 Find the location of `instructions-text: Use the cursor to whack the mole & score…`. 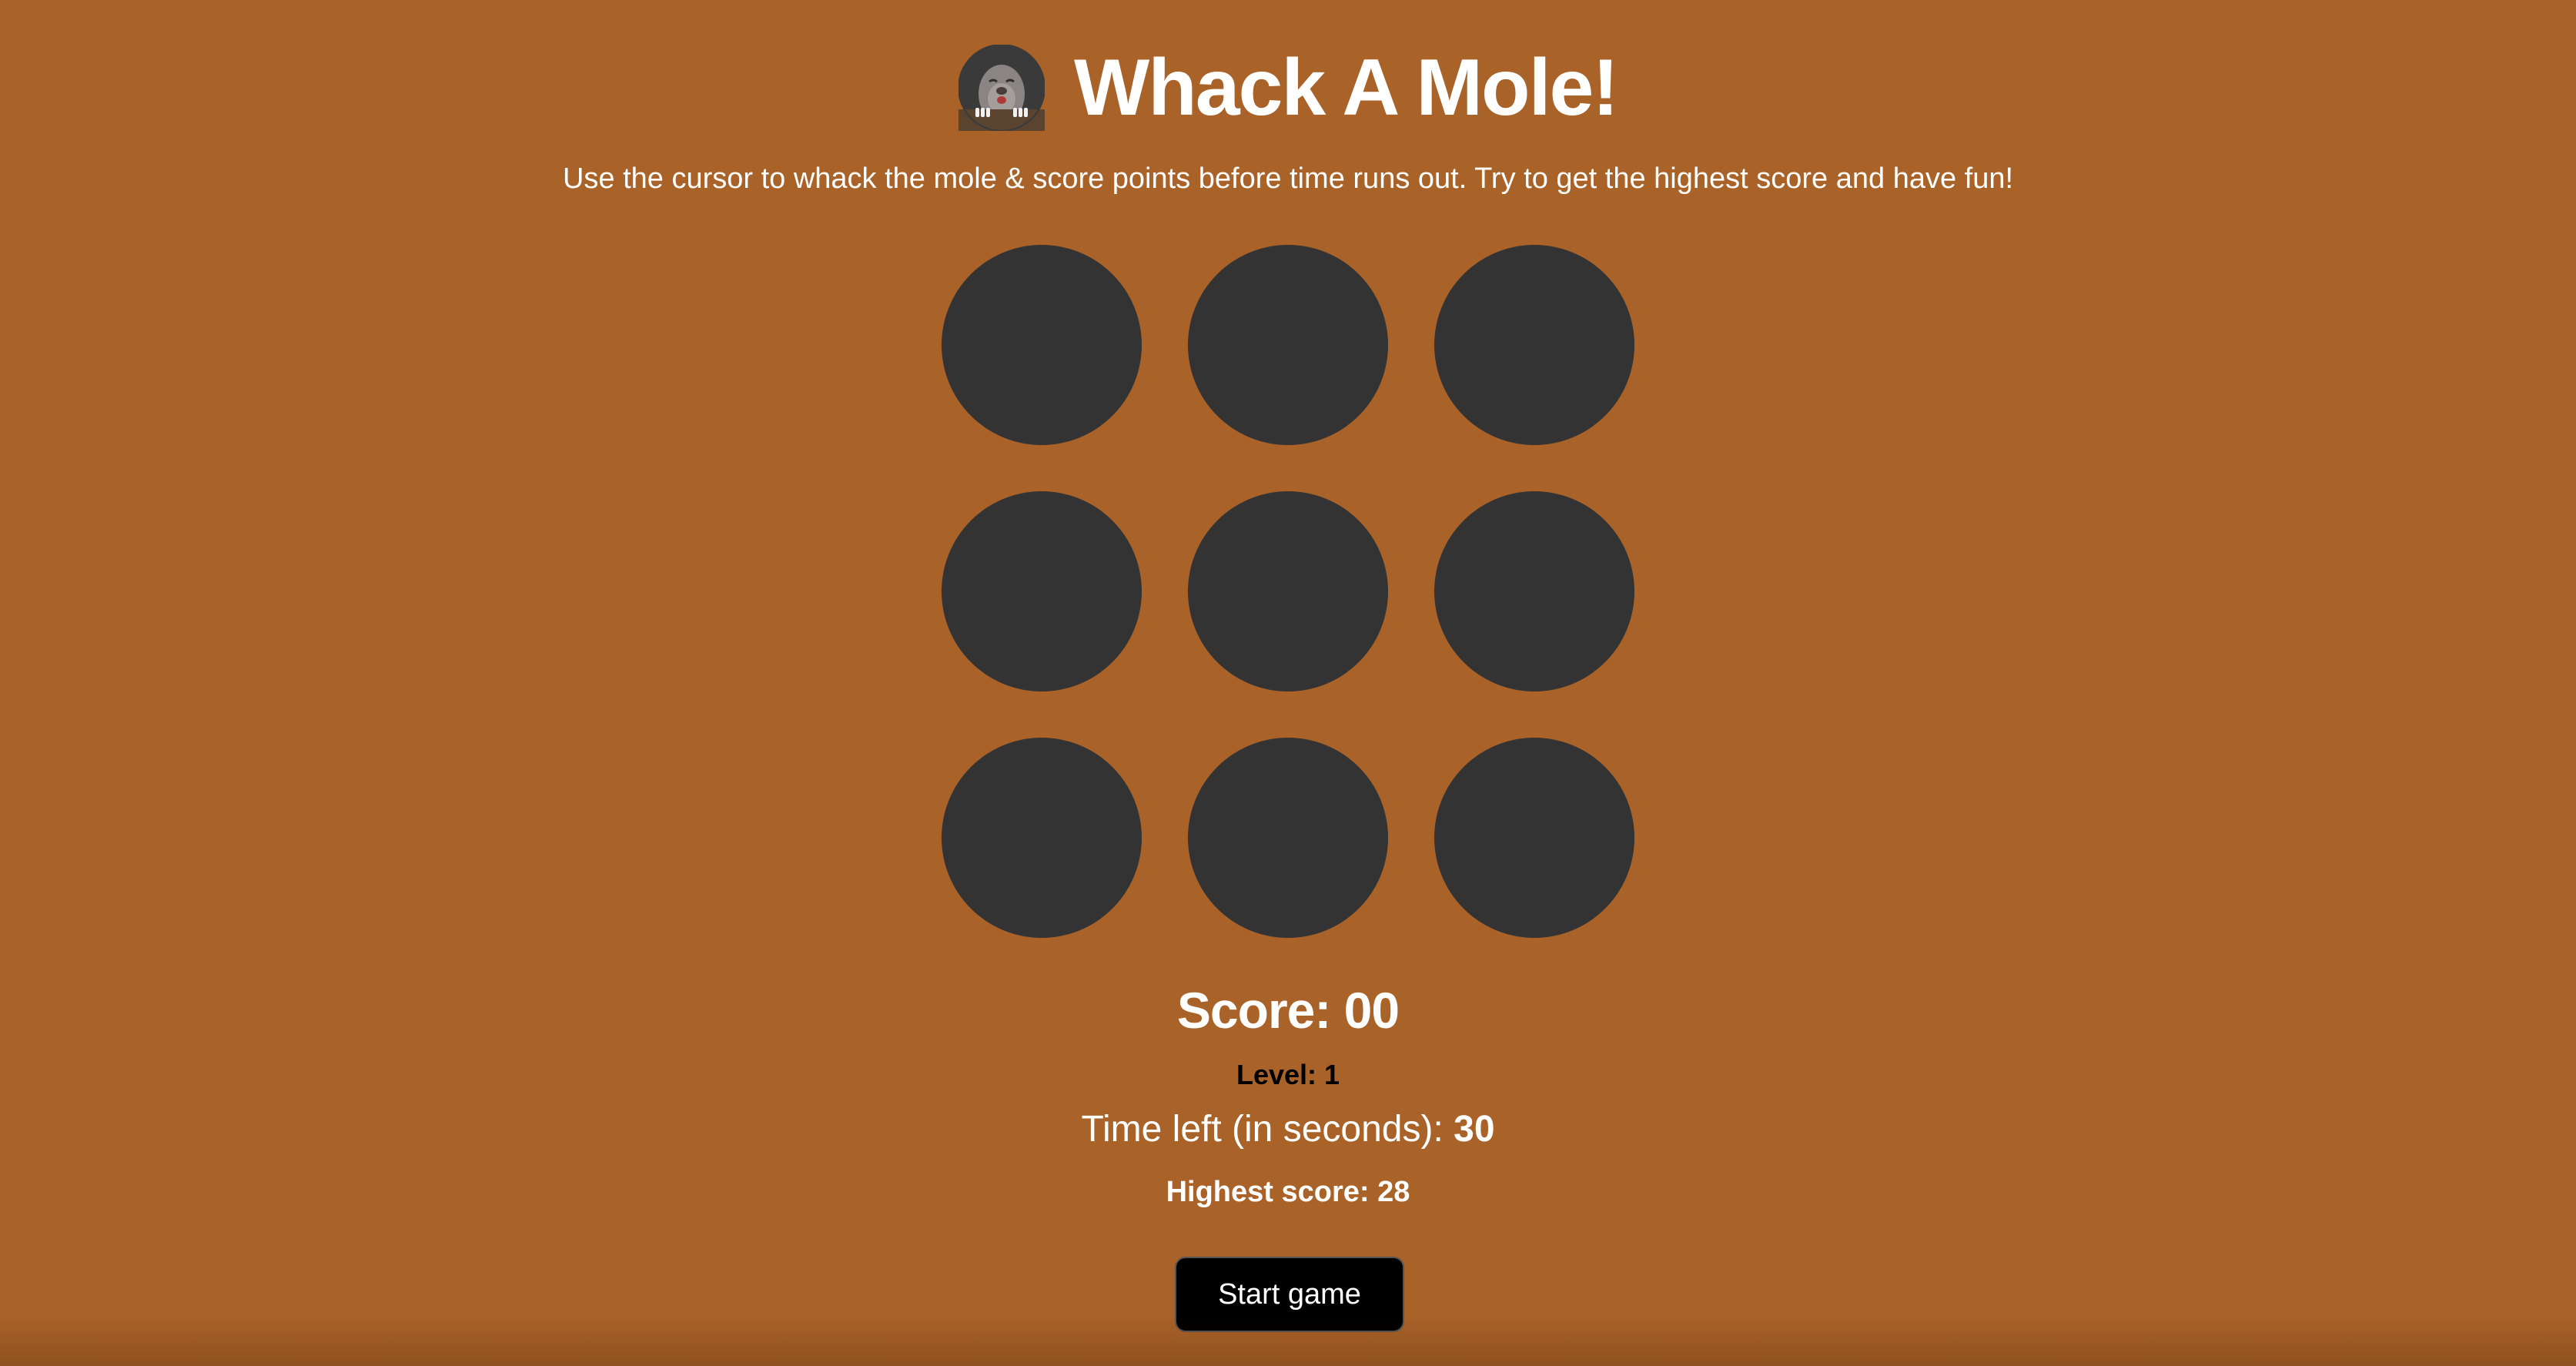

instructions-text: Use the cursor to whack the mole & score… is located at coordinates (1288, 178).